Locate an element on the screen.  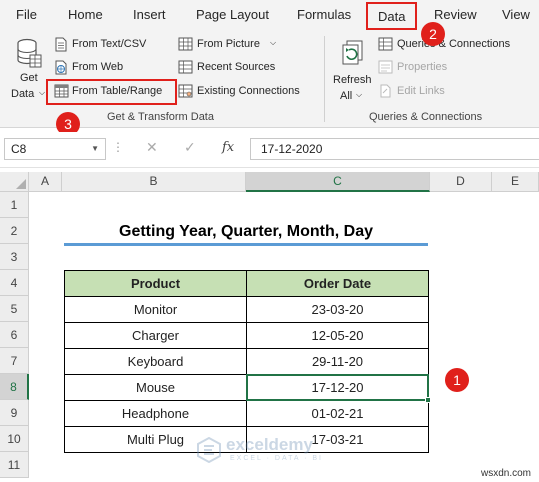
ribbon-separator is located at coordinates (324, 79).